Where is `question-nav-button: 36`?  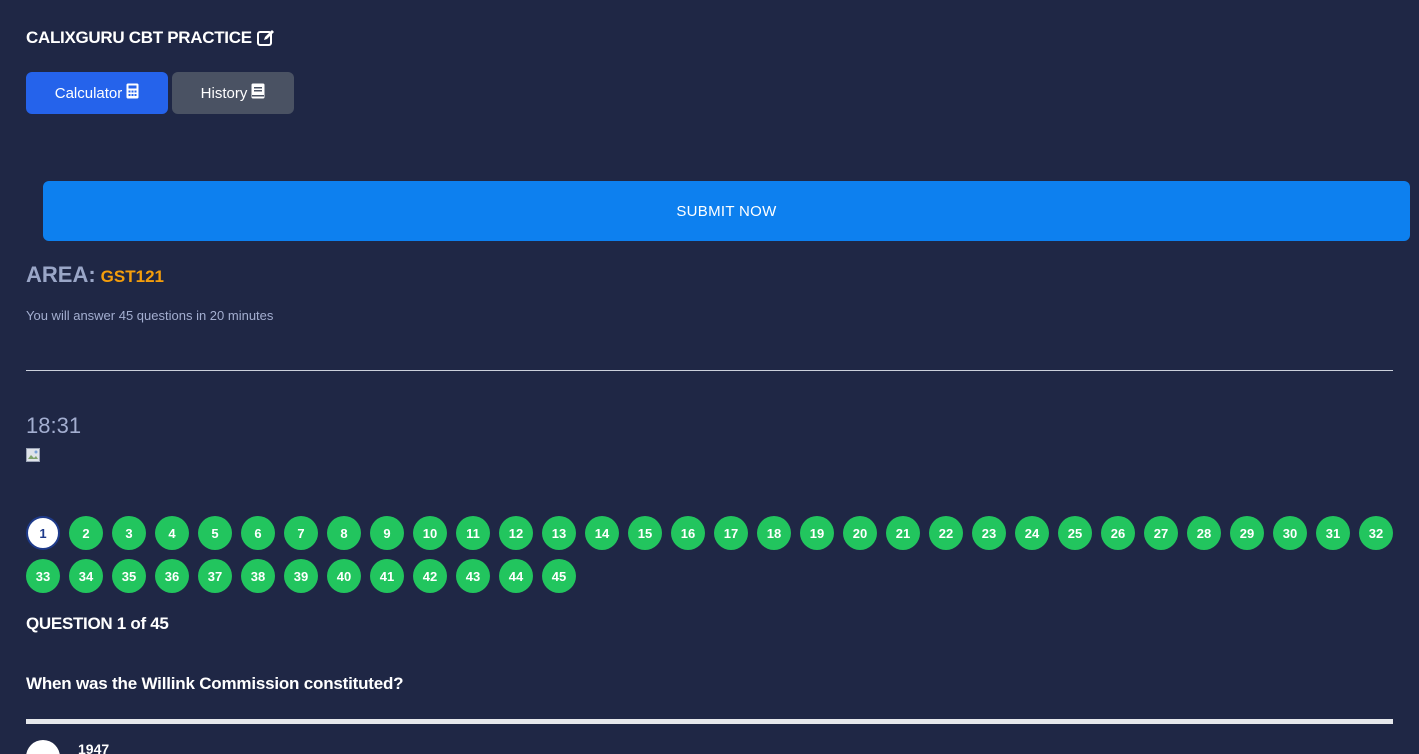
question-nav-button: 36 is located at coordinates (172, 576).